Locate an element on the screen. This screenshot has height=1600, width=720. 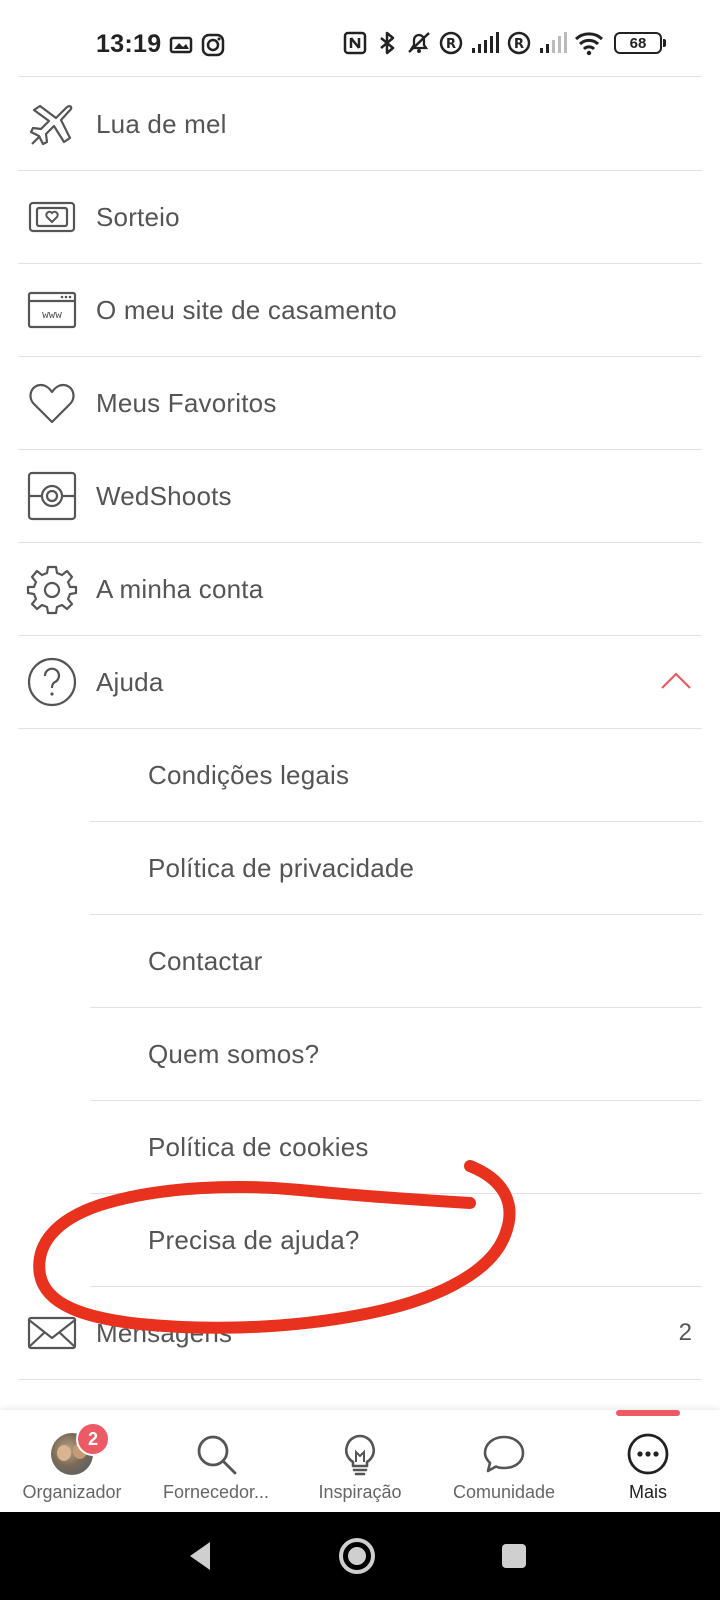
submenu-item-label: Política de privacidade is located at coordinates (281, 867).